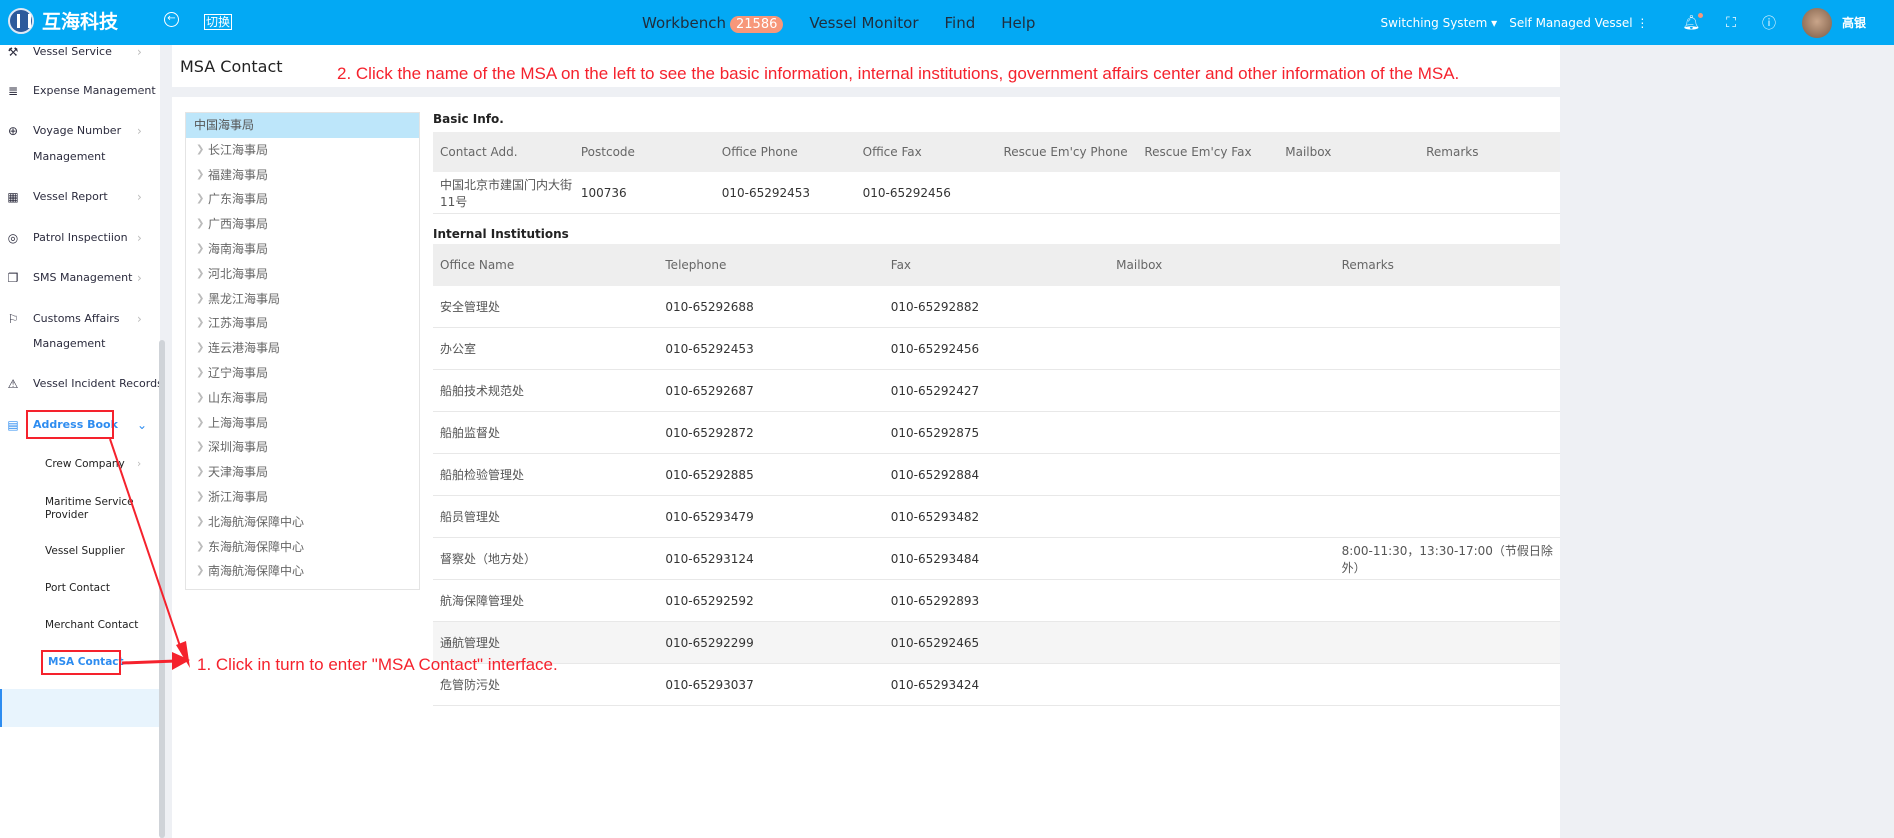  Describe the element at coordinates (302, 224) in the screenshot. I see `tree-node: ❯ 广西海事局` at that location.